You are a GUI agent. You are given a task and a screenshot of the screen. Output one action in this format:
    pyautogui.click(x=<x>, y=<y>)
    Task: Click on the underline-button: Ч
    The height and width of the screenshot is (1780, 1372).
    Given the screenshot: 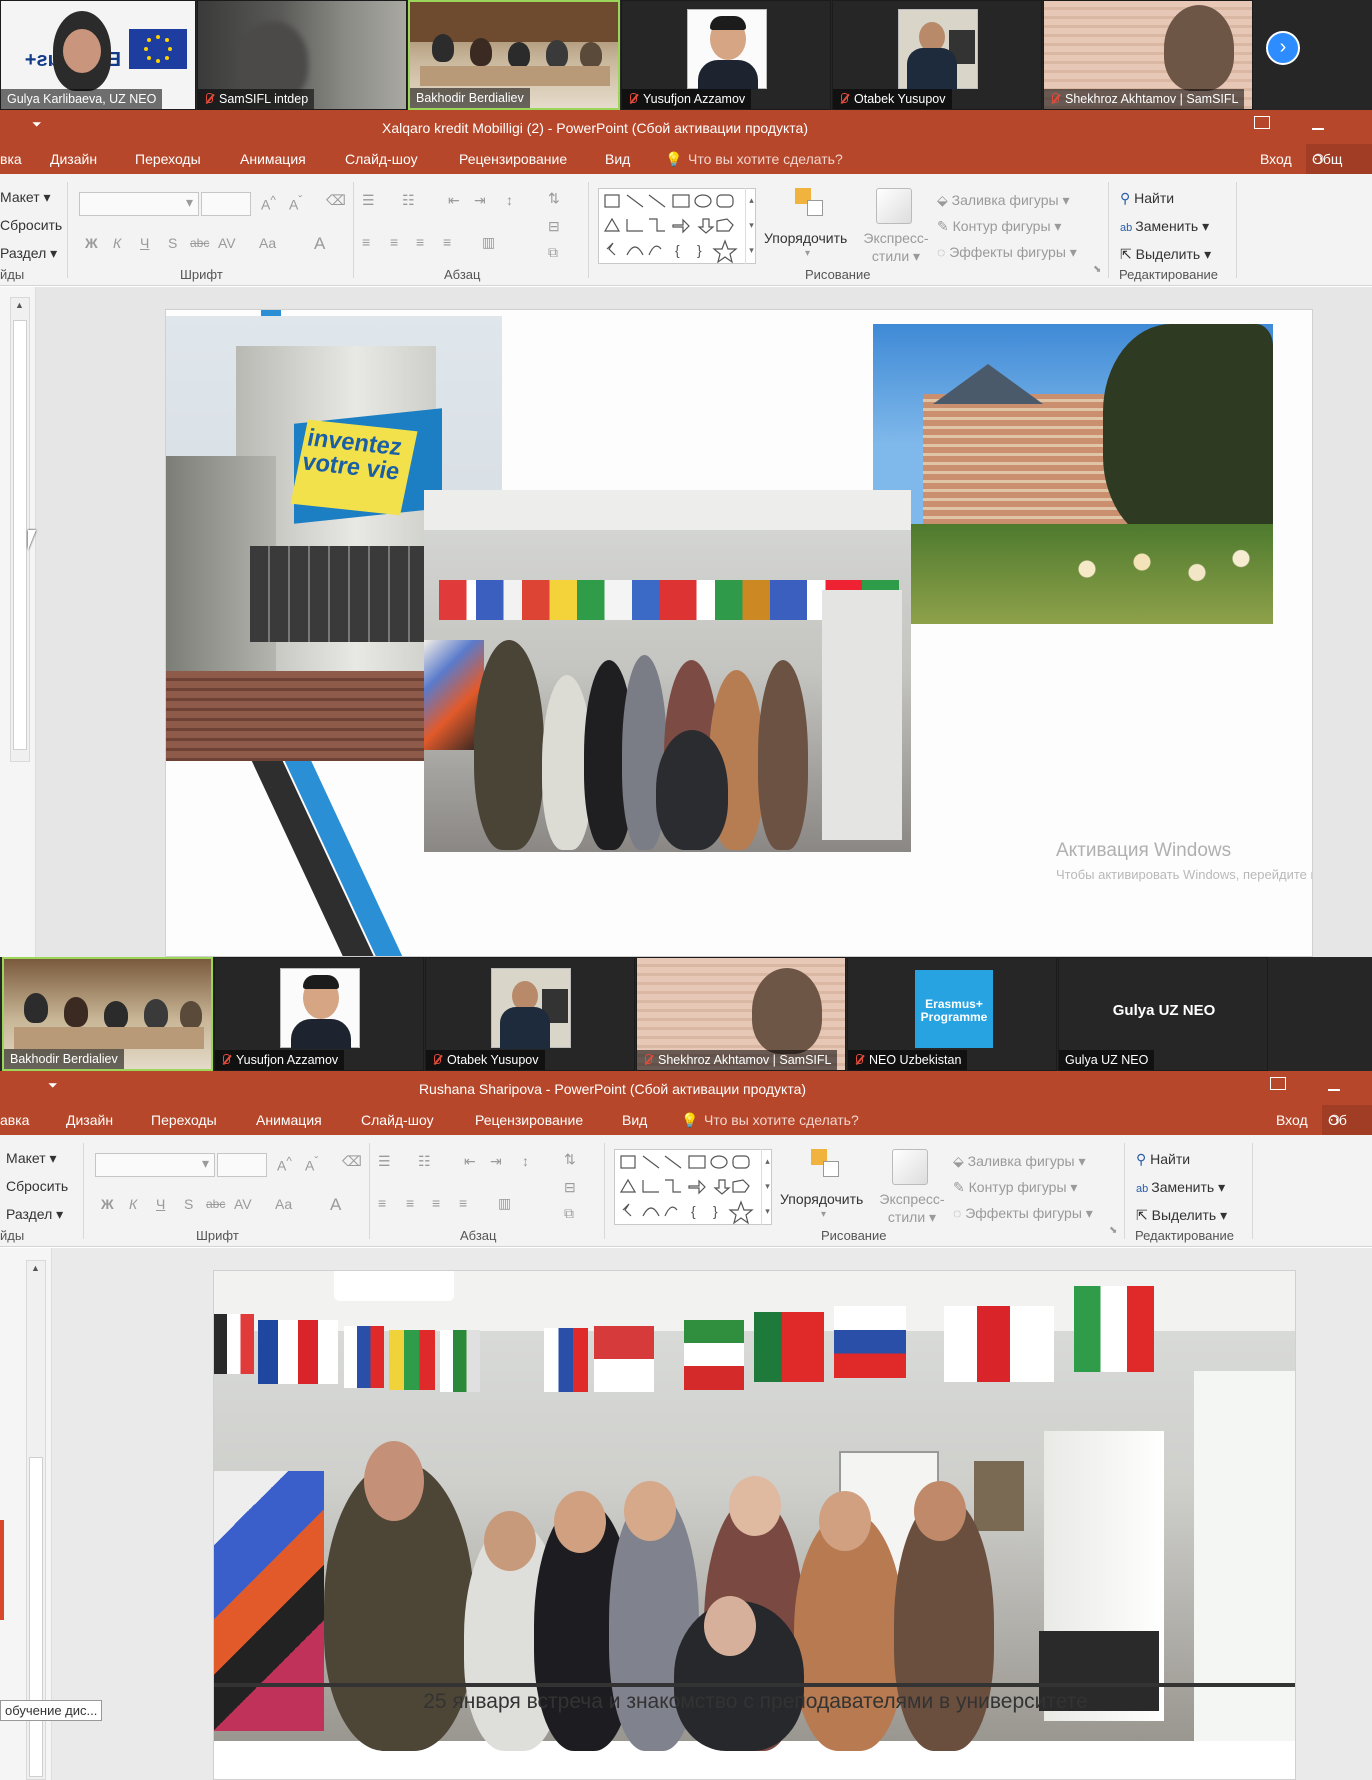 What is the action you would take?
    pyautogui.click(x=160, y=1204)
    